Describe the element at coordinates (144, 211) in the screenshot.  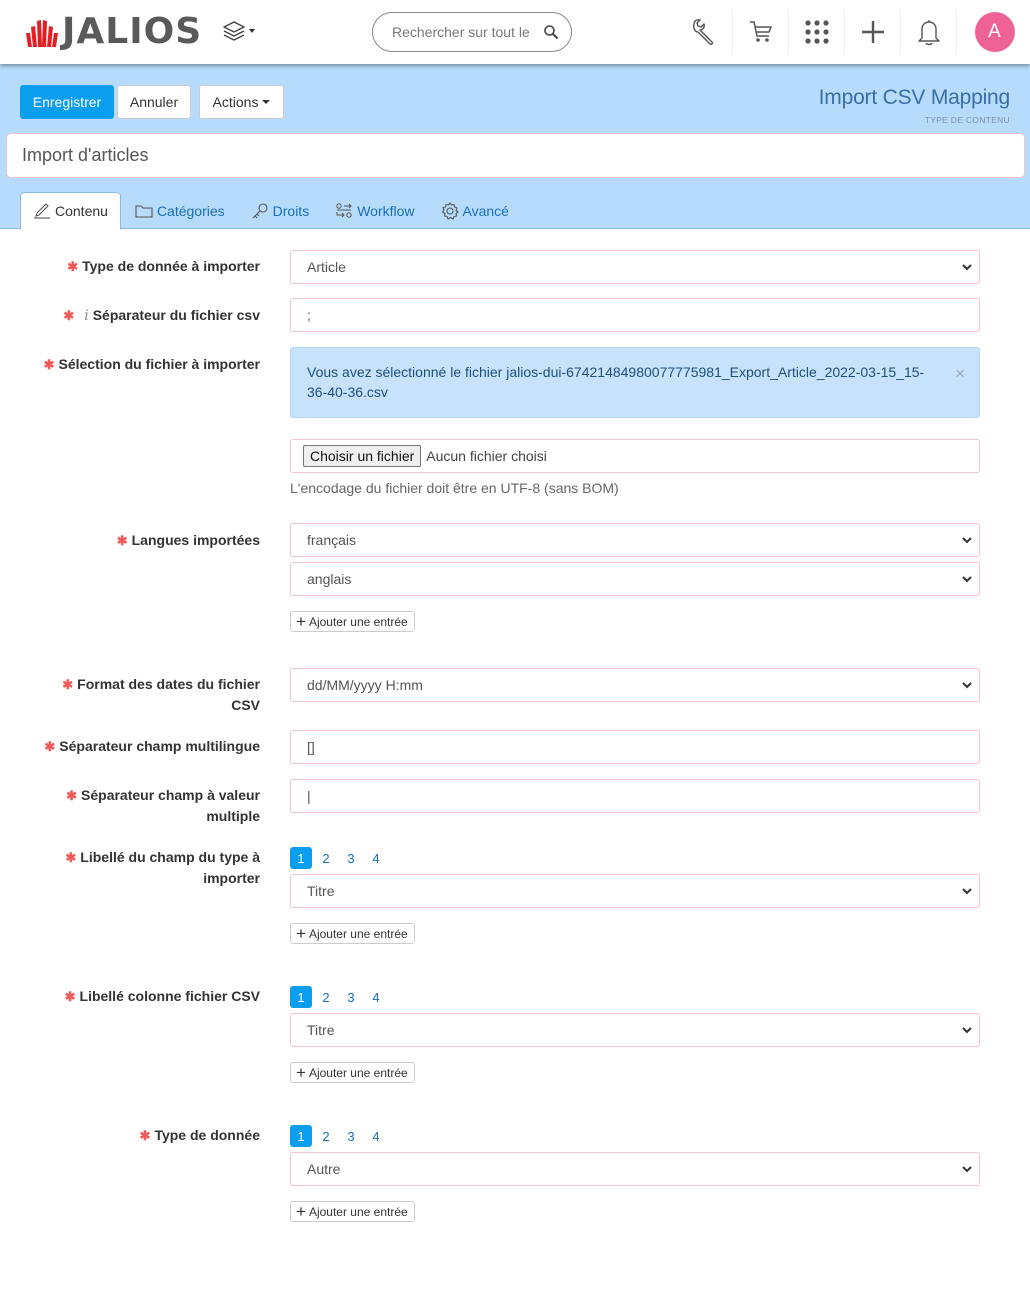
I see `folder-icon` at that location.